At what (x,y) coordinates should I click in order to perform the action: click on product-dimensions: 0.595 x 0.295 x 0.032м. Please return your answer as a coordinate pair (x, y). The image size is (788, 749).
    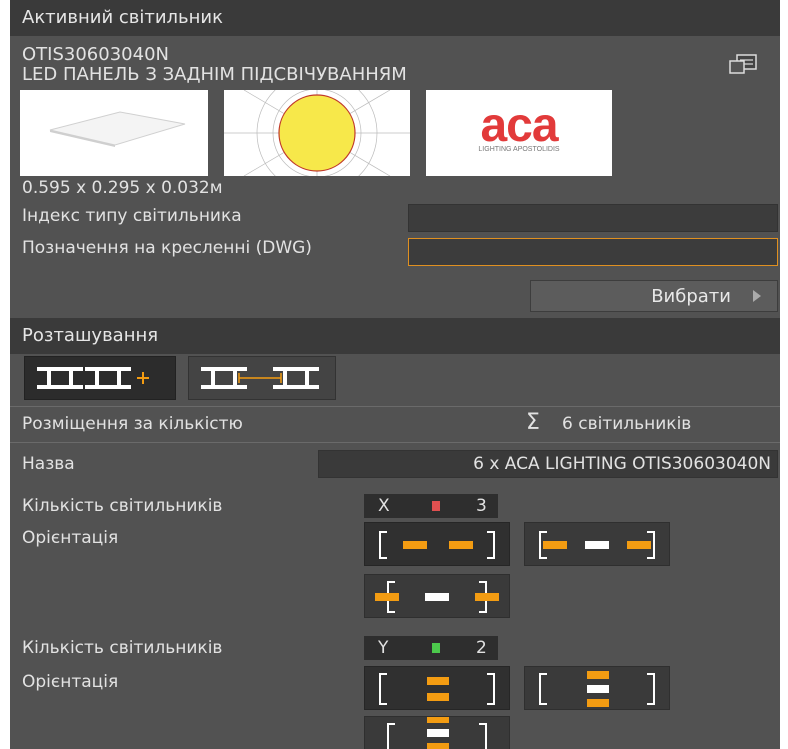
    Looking at the image, I should click on (122, 188).